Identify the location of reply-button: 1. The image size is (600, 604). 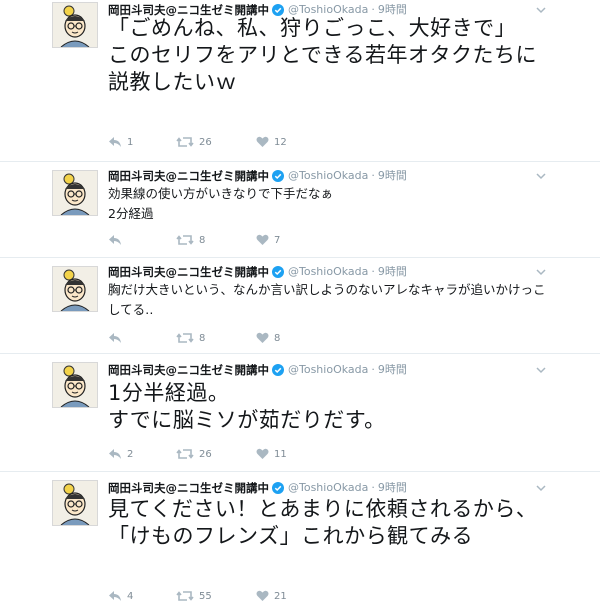
(142, 142).